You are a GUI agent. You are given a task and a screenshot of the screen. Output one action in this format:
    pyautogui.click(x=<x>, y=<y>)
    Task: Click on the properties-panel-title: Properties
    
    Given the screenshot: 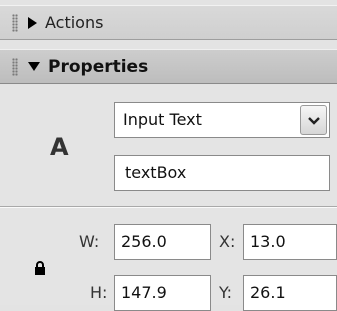 What is the action you would take?
    pyautogui.click(x=98, y=66)
    